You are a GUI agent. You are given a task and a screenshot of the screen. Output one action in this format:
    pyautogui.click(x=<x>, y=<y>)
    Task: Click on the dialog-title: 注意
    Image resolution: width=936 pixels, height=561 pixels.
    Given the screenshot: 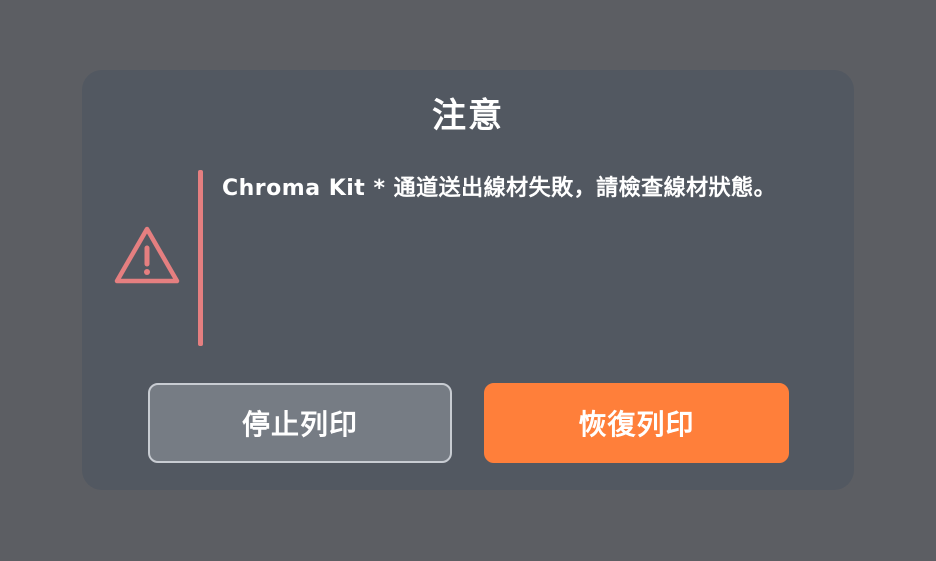 What is the action you would take?
    pyautogui.click(x=468, y=116)
    